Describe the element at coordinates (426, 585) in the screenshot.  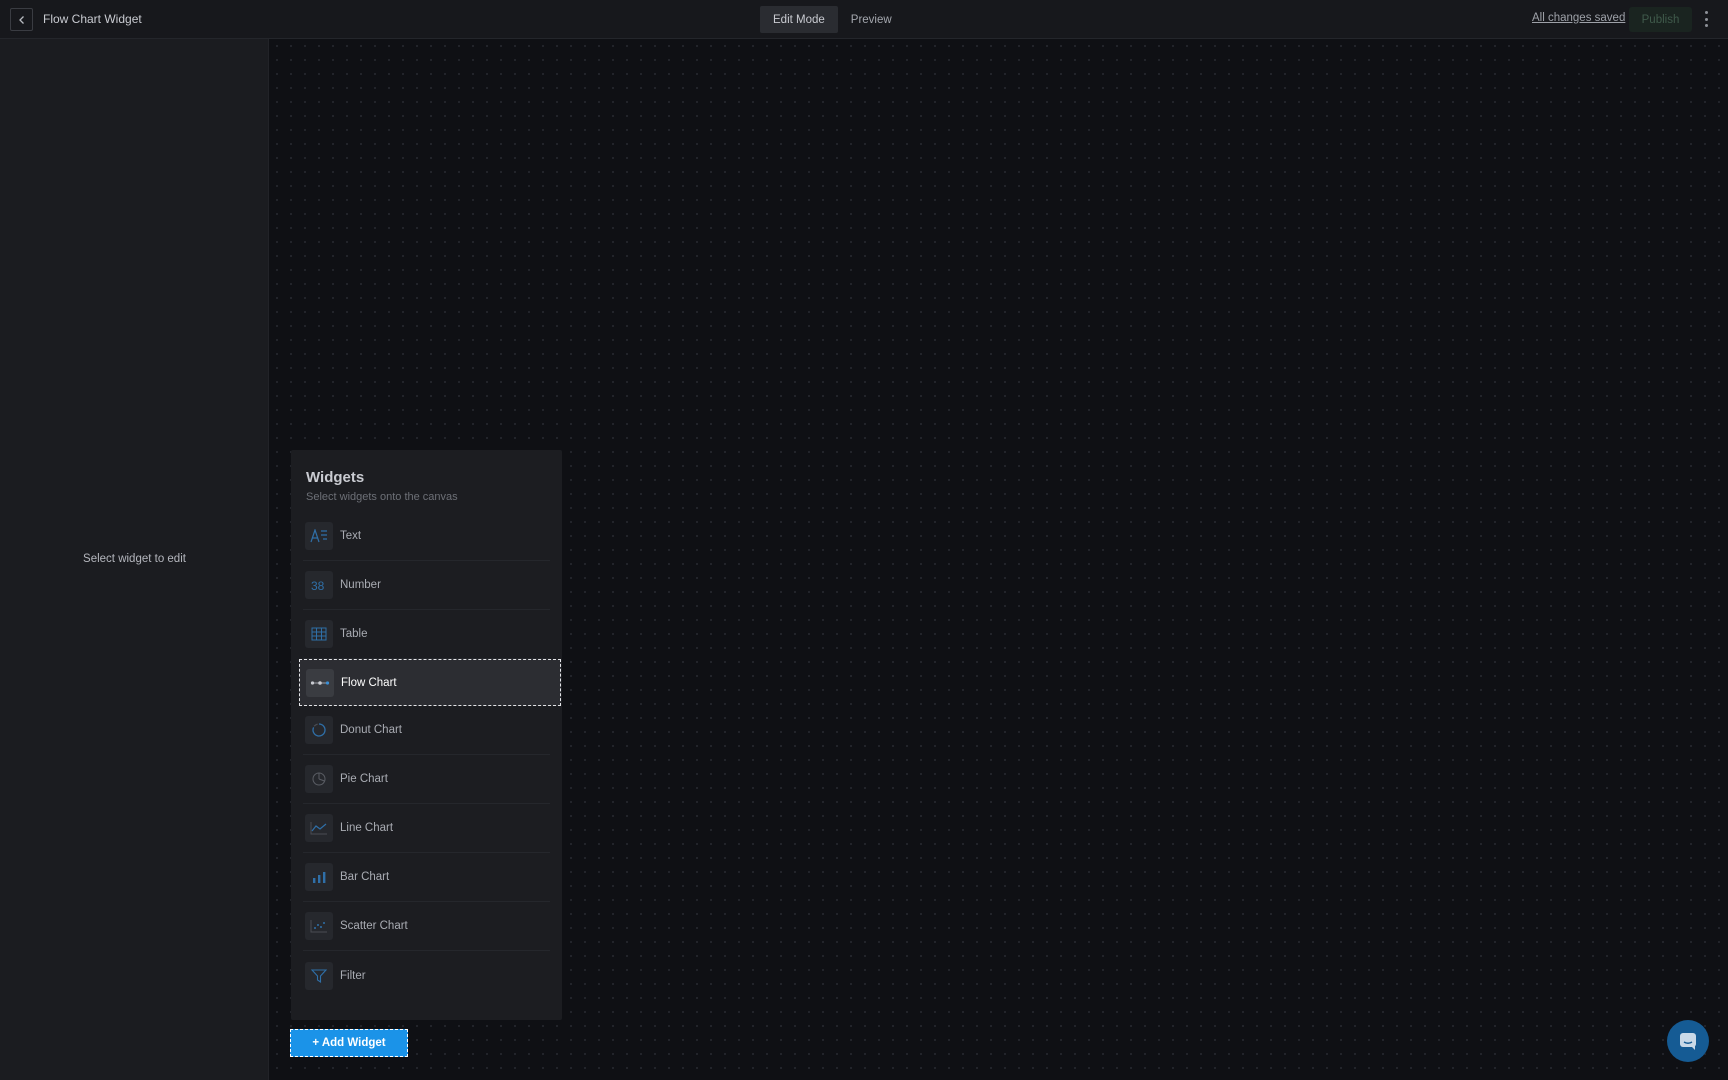
I see `widget-item-number: 38 Number` at that location.